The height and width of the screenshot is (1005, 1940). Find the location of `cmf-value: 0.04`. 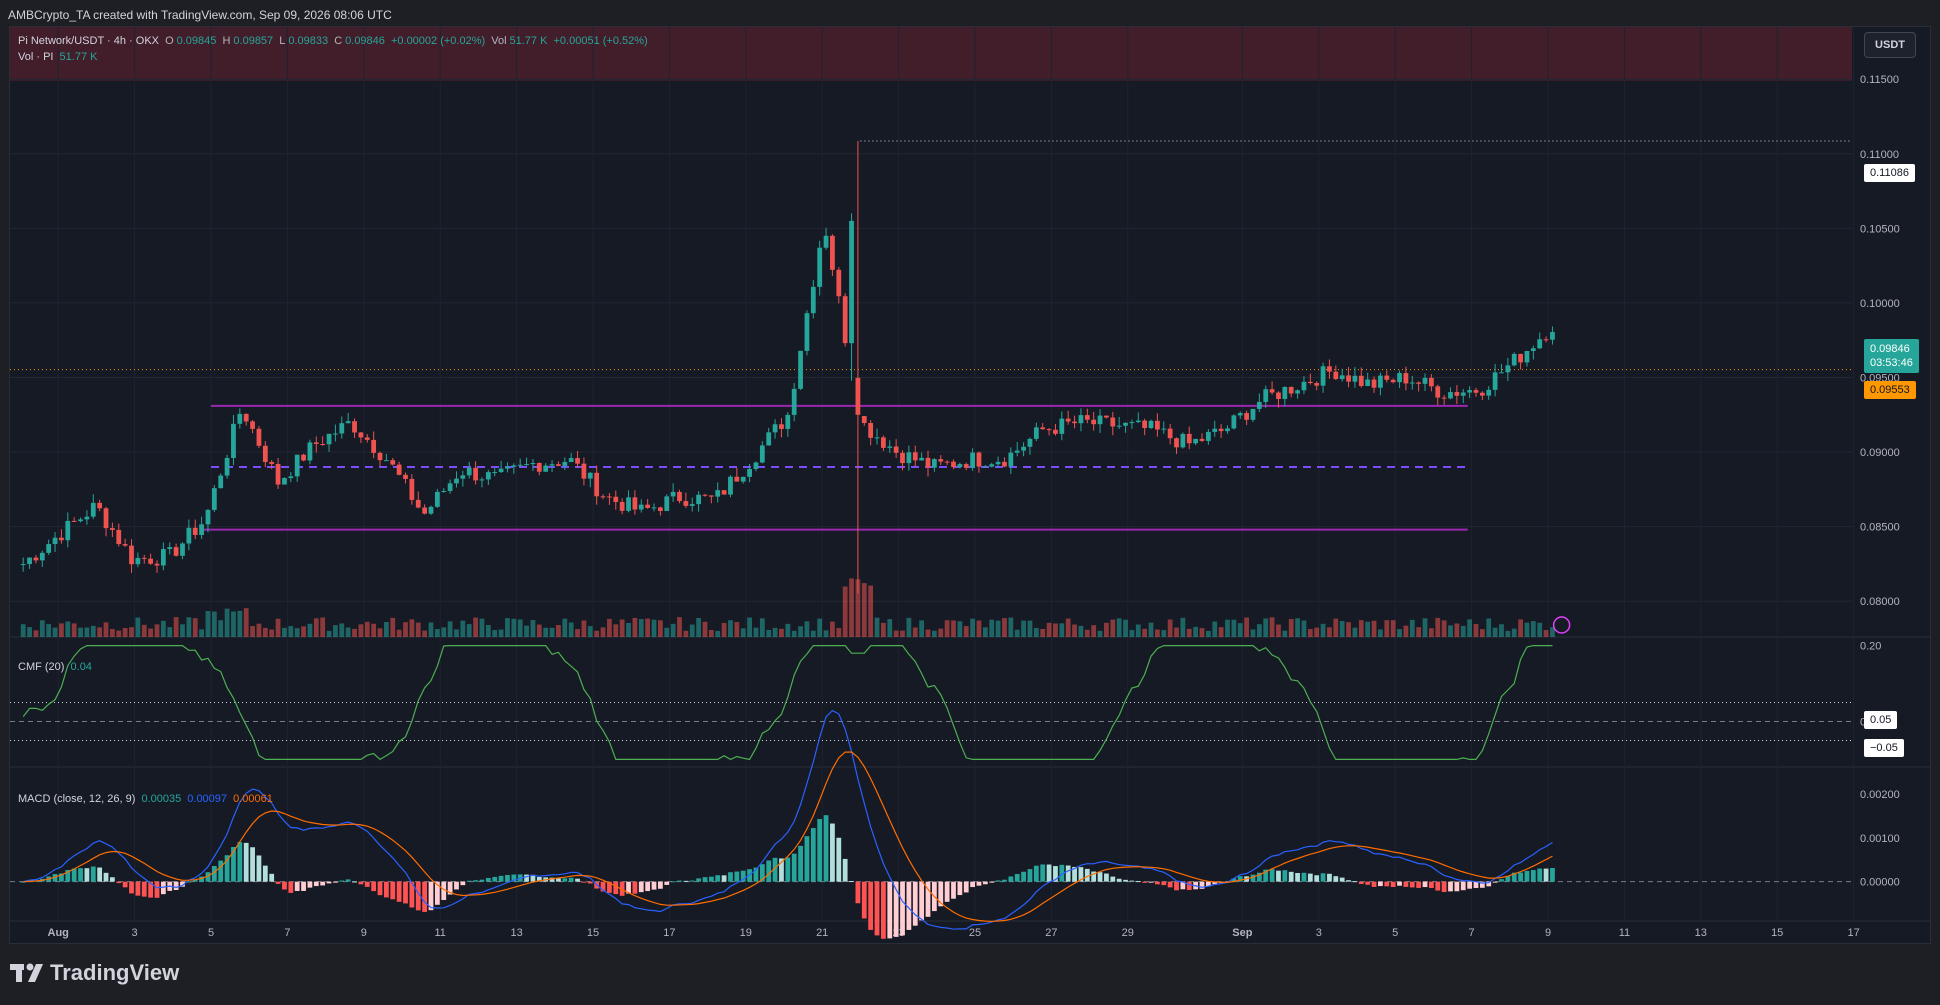

cmf-value: 0.04 is located at coordinates (81, 667).